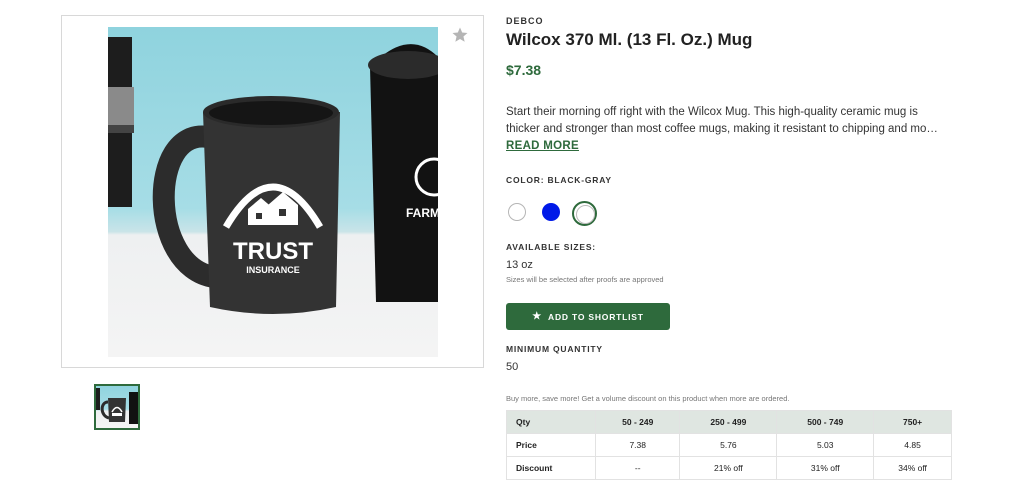  I want to click on table-cell: 5.76, so click(728, 445).